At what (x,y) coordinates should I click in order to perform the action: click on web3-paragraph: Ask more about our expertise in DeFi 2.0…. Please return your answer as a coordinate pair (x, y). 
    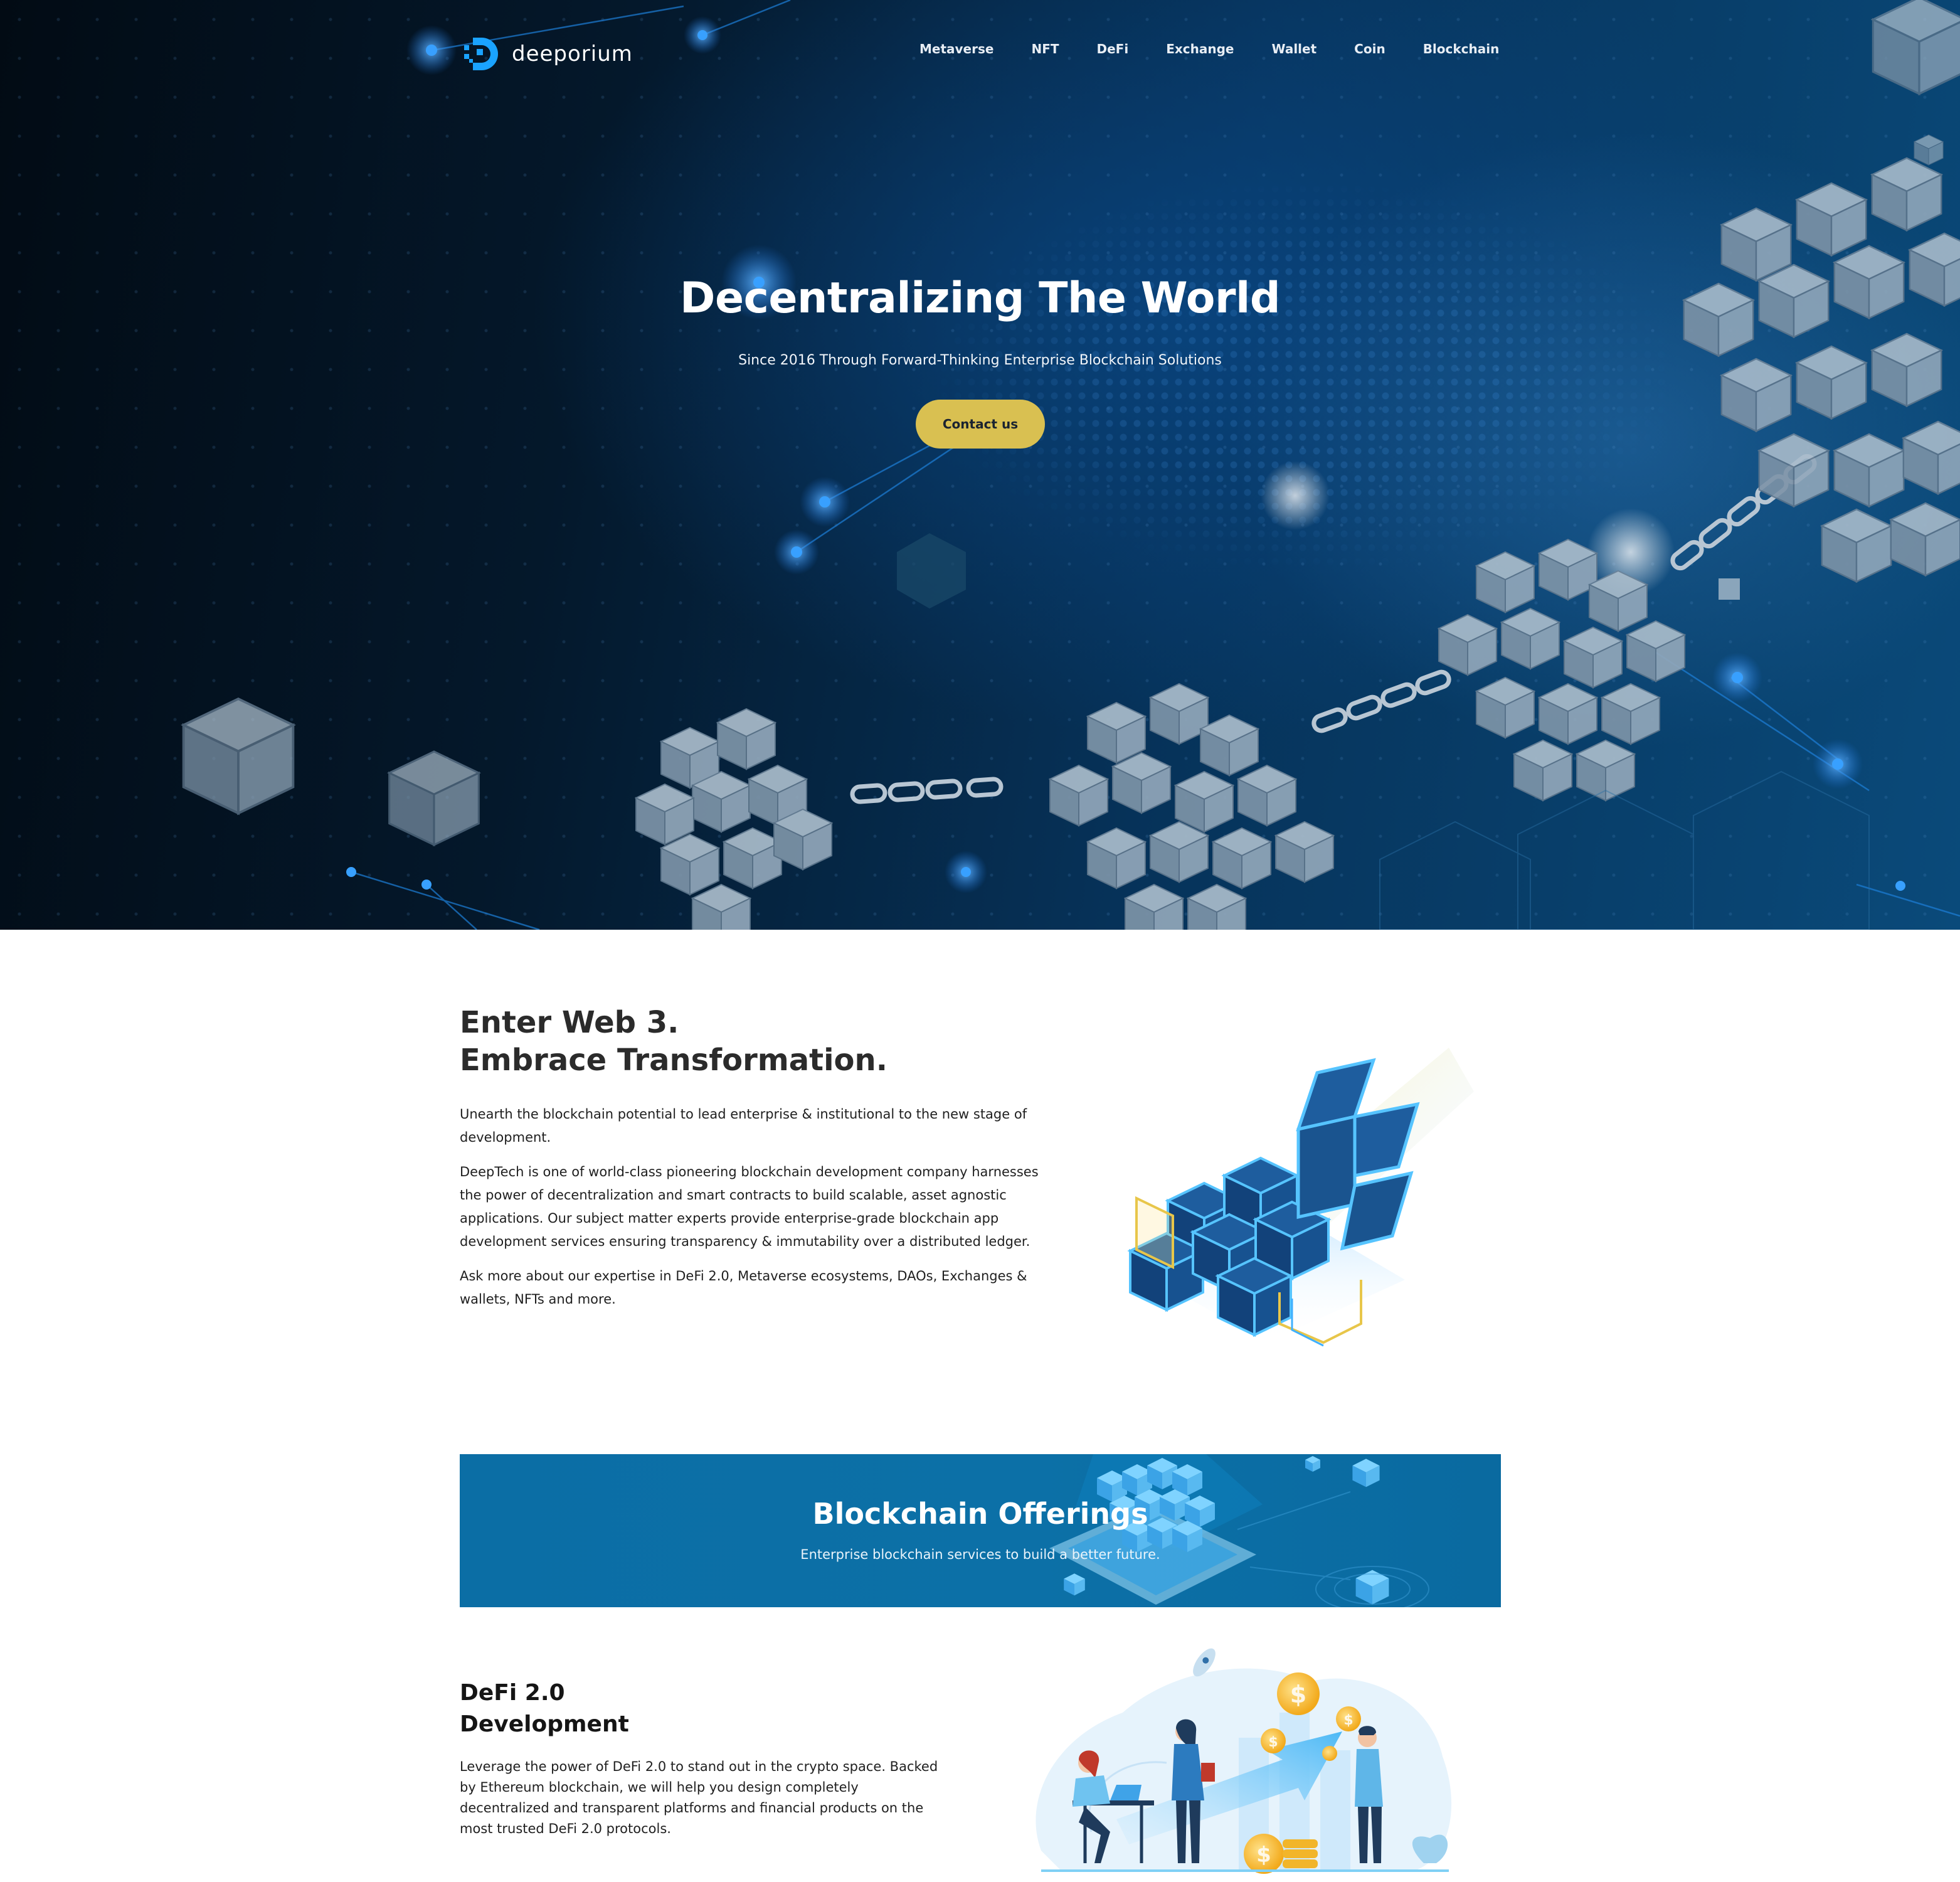
    Looking at the image, I should click on (743, 1287).